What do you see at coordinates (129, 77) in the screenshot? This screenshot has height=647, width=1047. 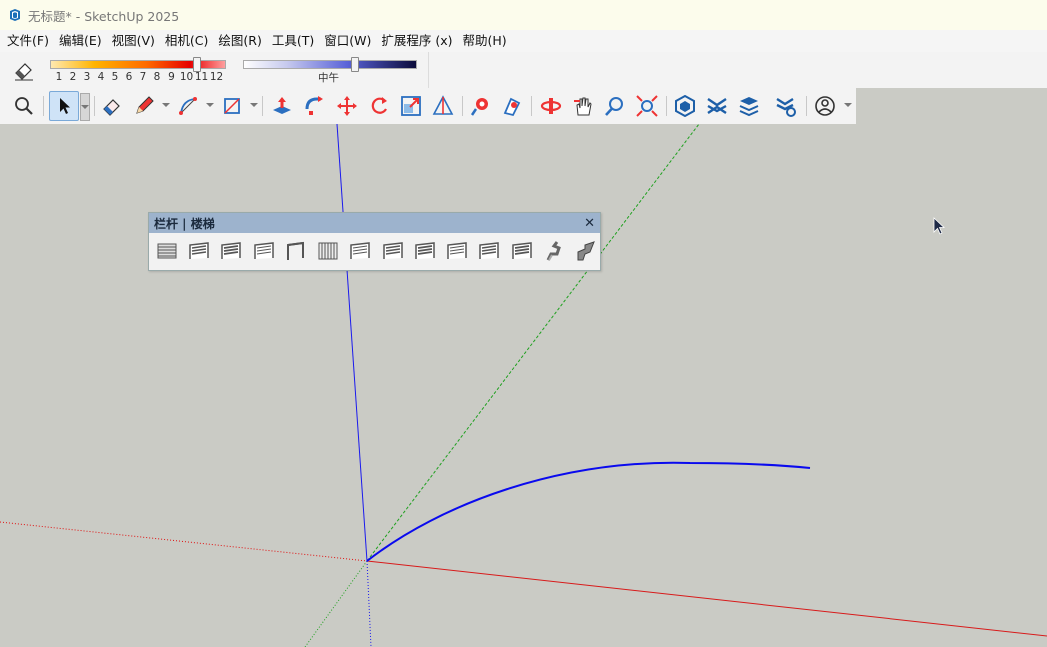 I see `month-label: 6` at bounding box center [129, 77].